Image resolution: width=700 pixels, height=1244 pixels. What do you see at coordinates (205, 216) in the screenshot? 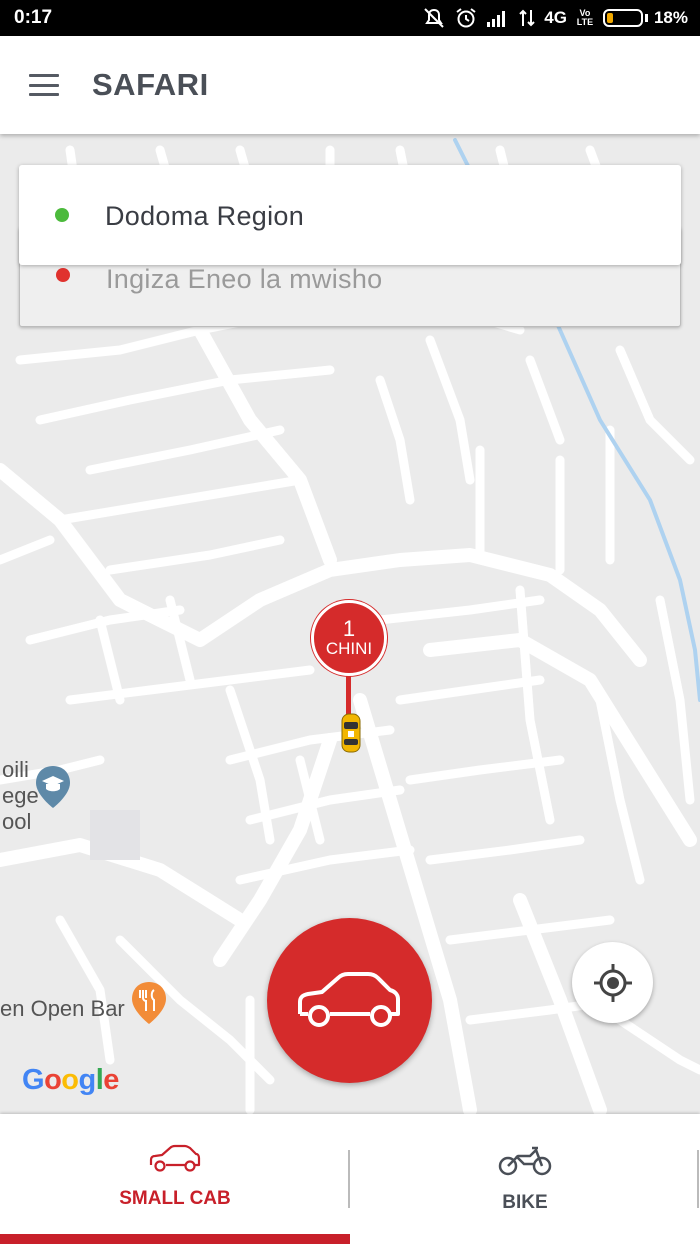
I see `pickup-value: Dodoma Region` at bounding box center [205, 216].